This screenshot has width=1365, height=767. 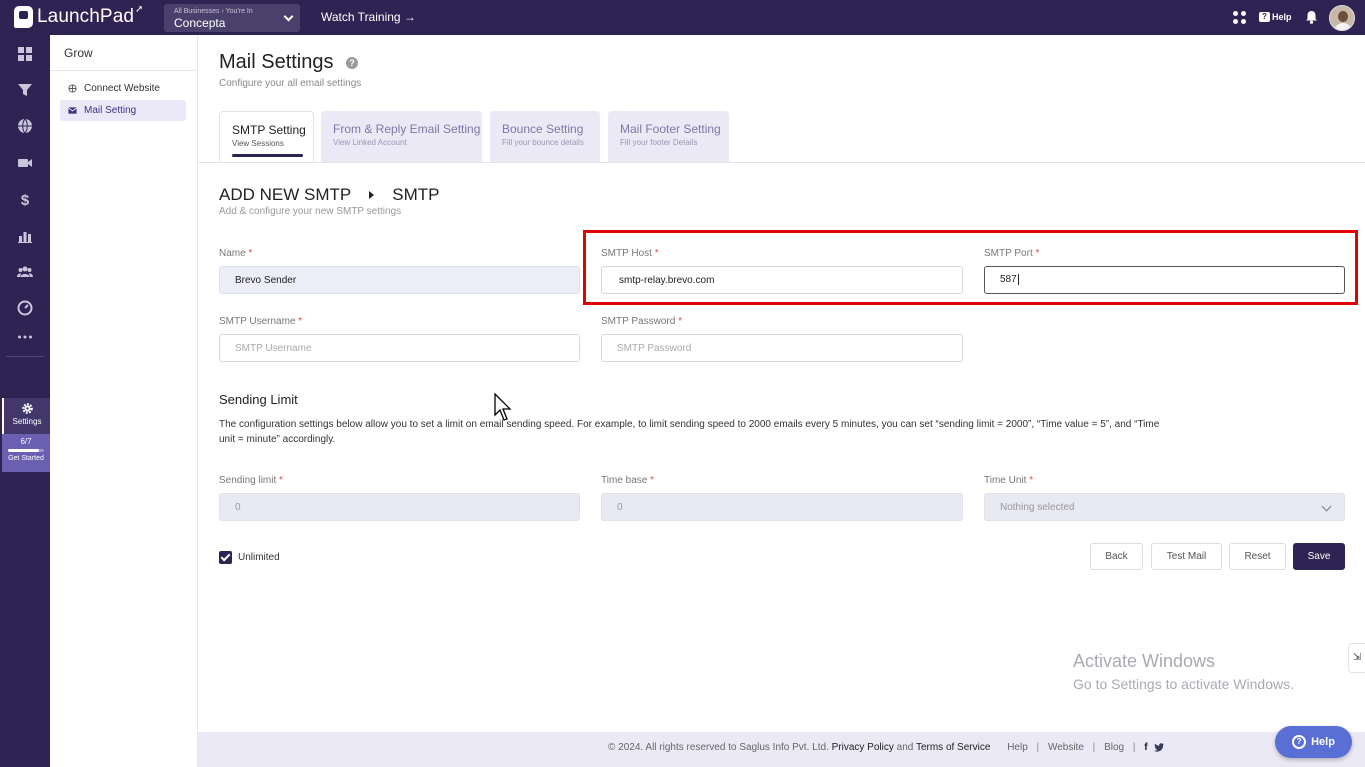 What do you see at coordinates (953, 747) in the screenshot?
I see `terms-of-service-link: Terms of Service` at bounding box center [953, 747].